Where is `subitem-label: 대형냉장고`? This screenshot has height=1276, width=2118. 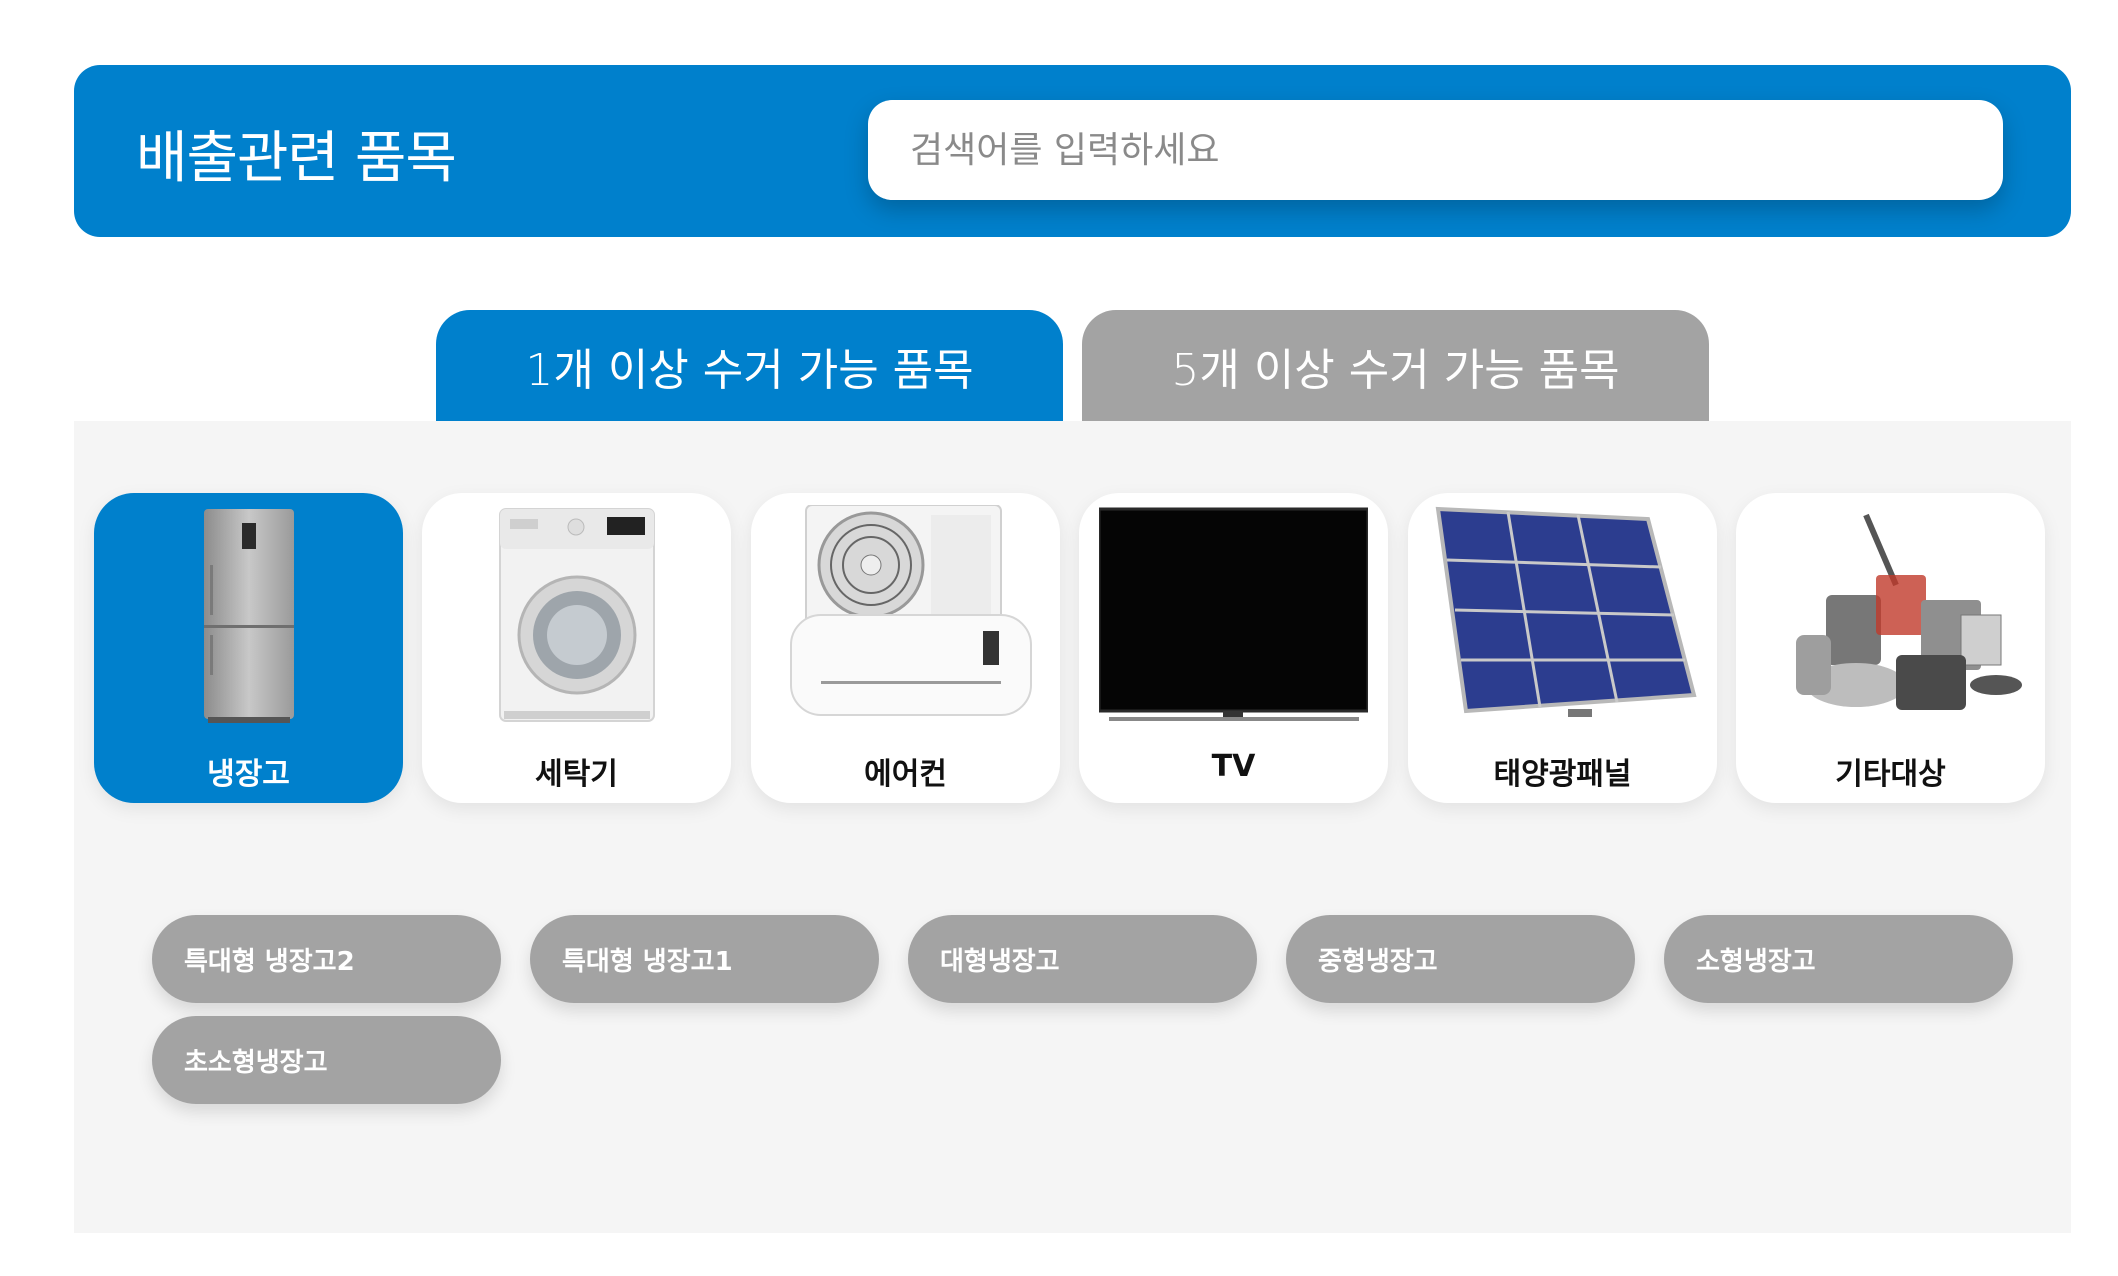 subitem-label: 대형냉장고 is located at coordinates (1000, 961).